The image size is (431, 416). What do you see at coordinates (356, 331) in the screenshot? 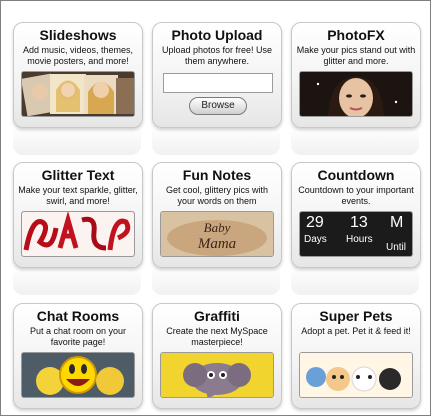
I see `card-description: Adopt a pet. Pet it & feed it!` at bounding box center [356, 331].